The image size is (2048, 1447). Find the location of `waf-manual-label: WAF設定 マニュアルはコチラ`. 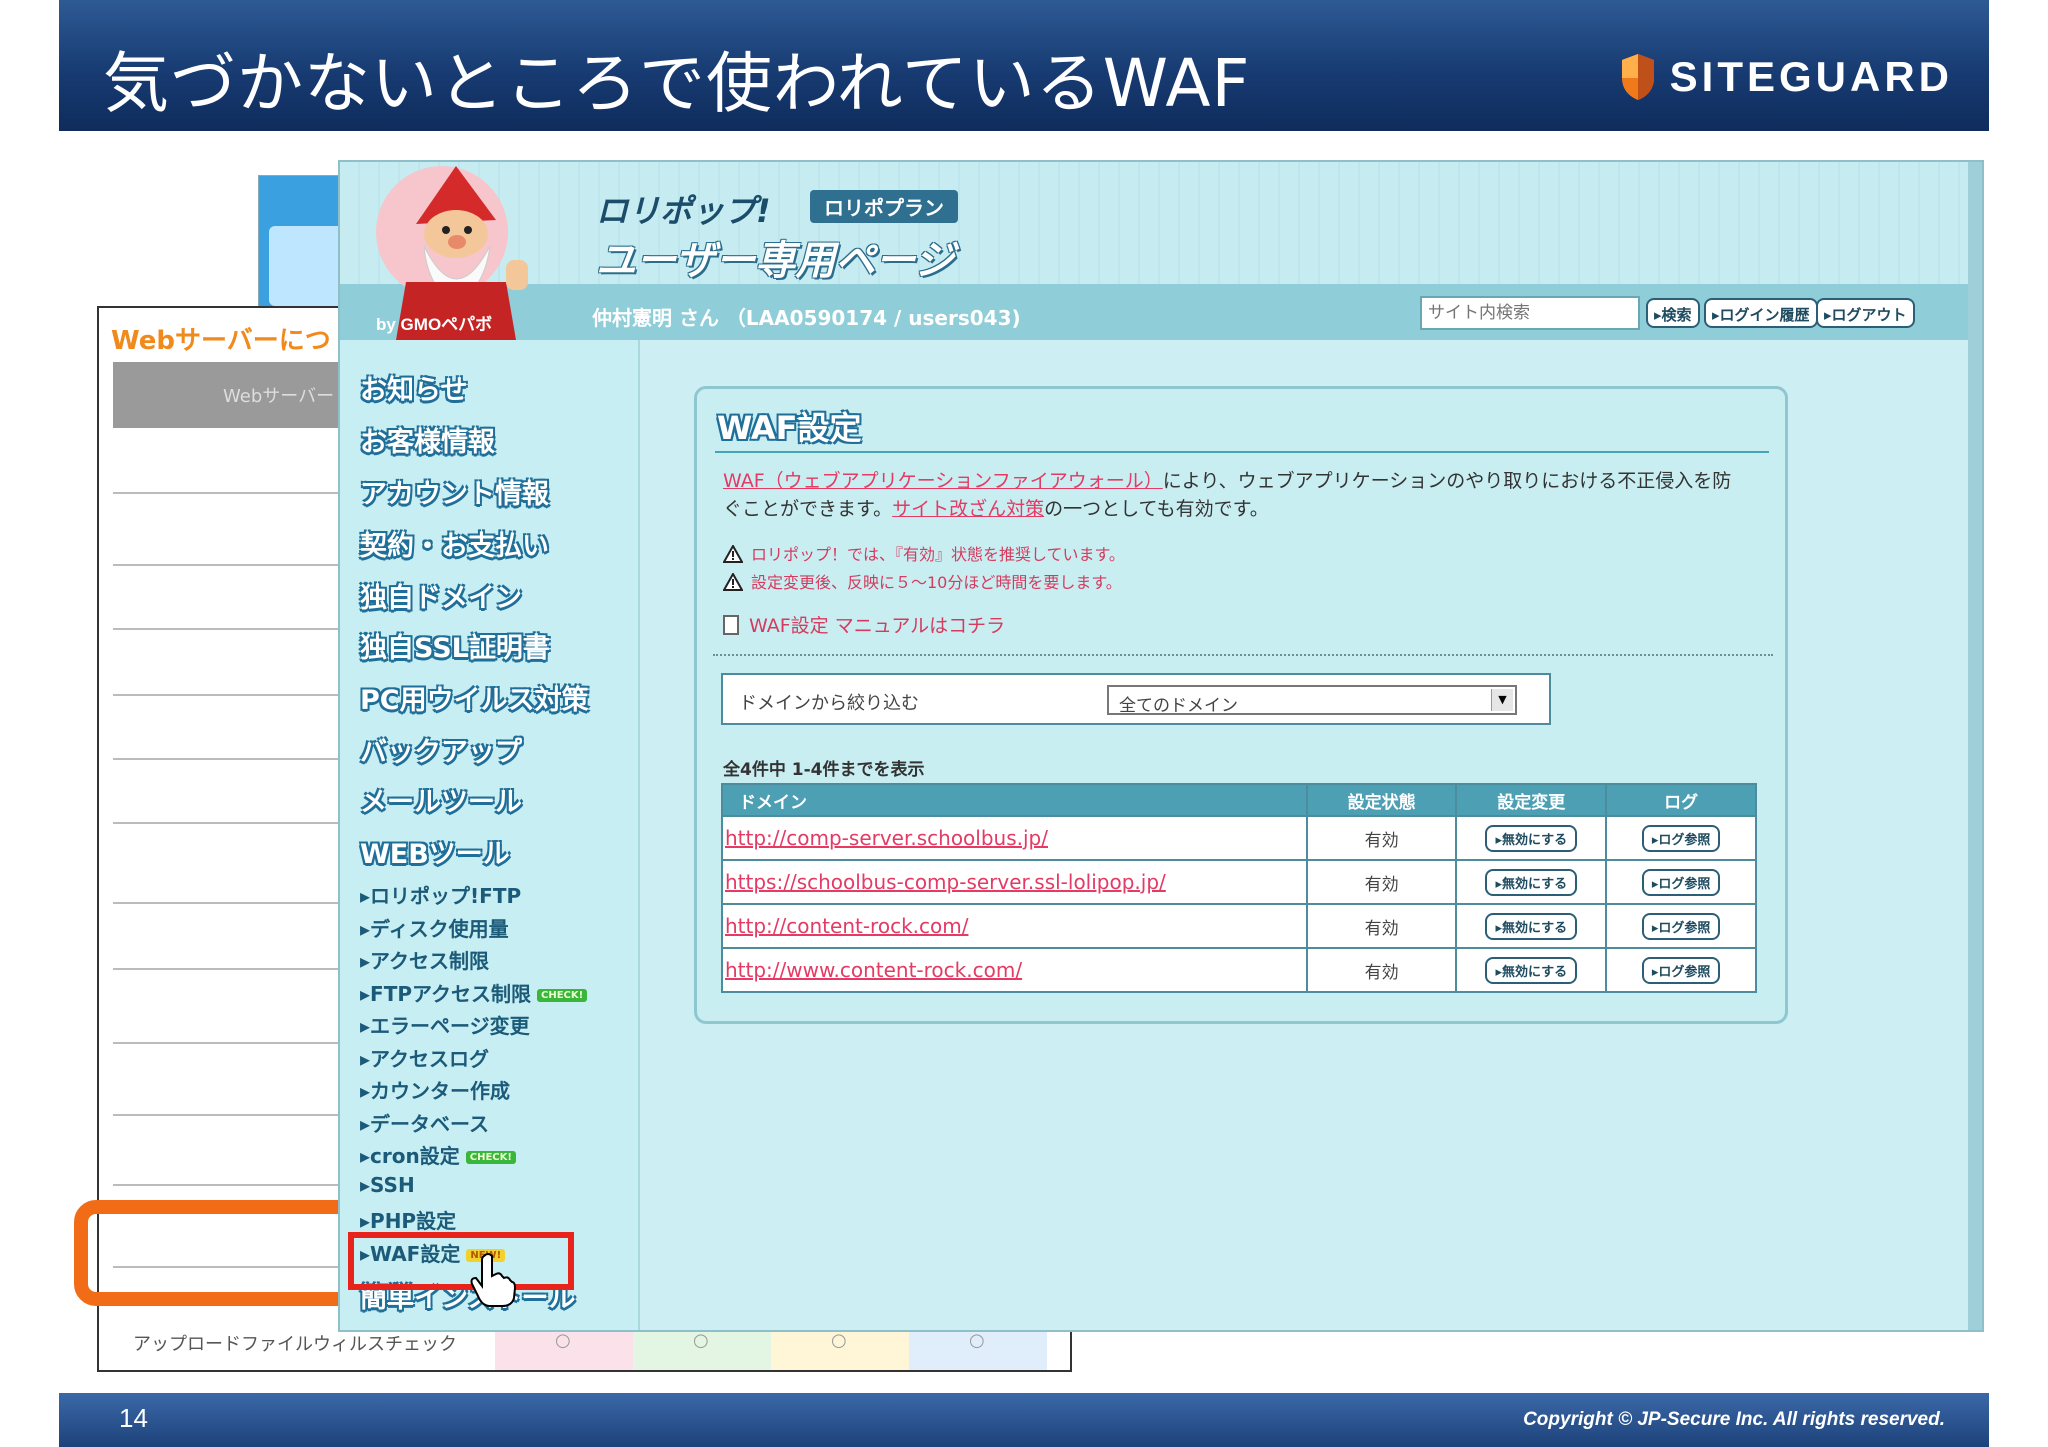

waf-manual-label: WAF設定 マニュアルはコチラ is located at coordinates (877, 626).